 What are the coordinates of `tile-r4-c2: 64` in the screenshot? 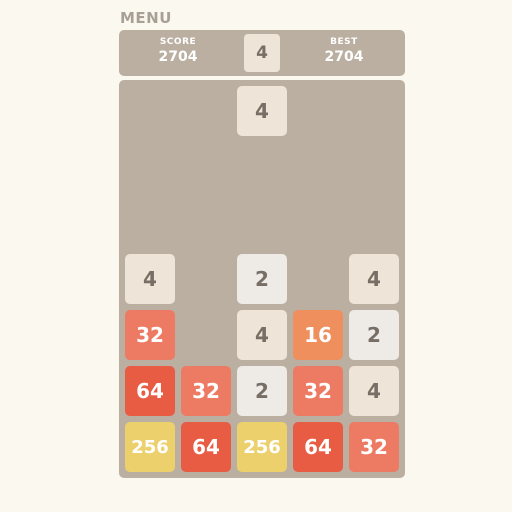 It's located at (206, 447).